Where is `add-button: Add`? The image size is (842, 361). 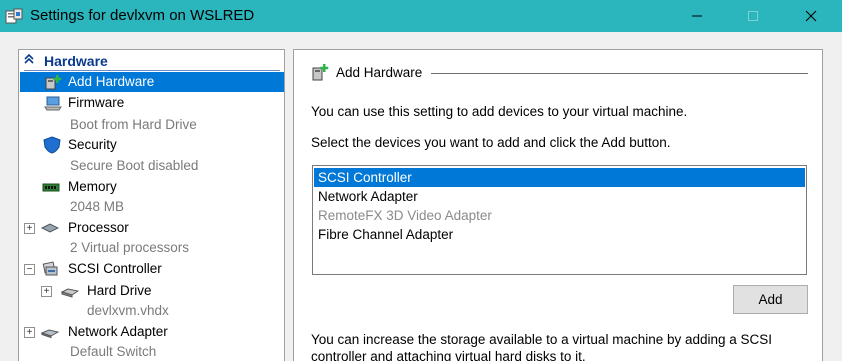 add-button: Add is located at coordinates (770, 299).